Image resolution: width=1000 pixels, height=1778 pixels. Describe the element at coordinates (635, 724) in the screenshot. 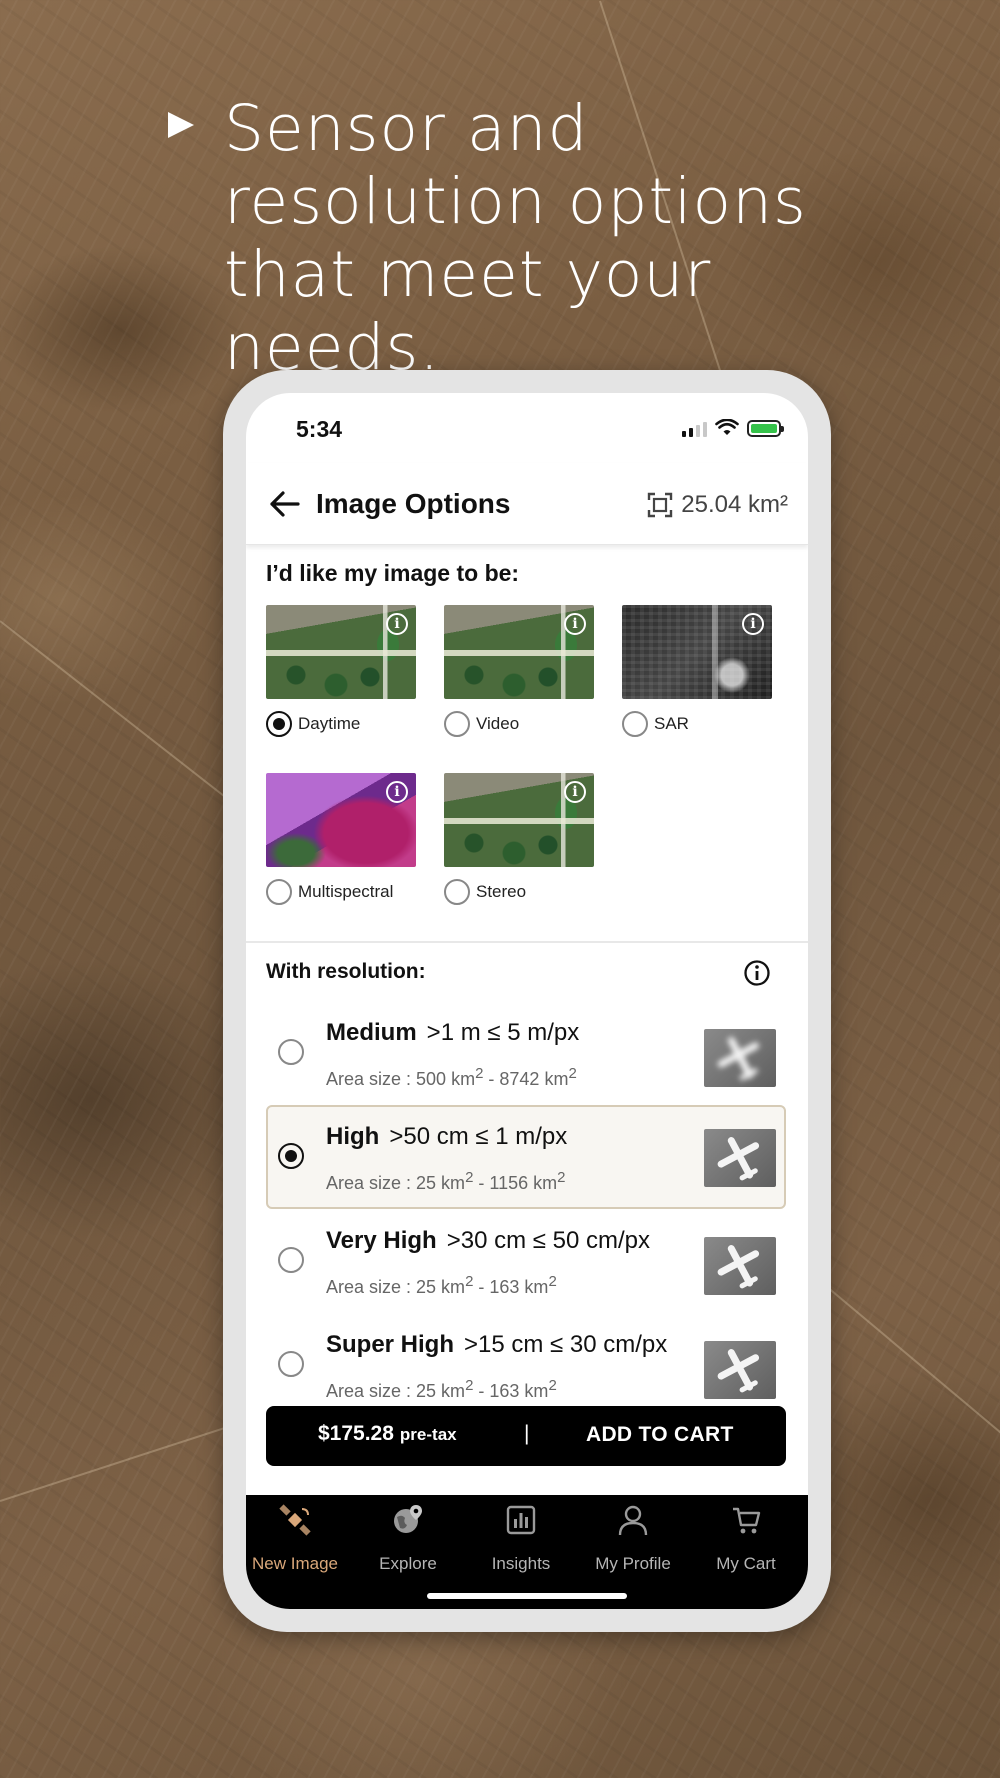

I see `radio-sar` at that location.